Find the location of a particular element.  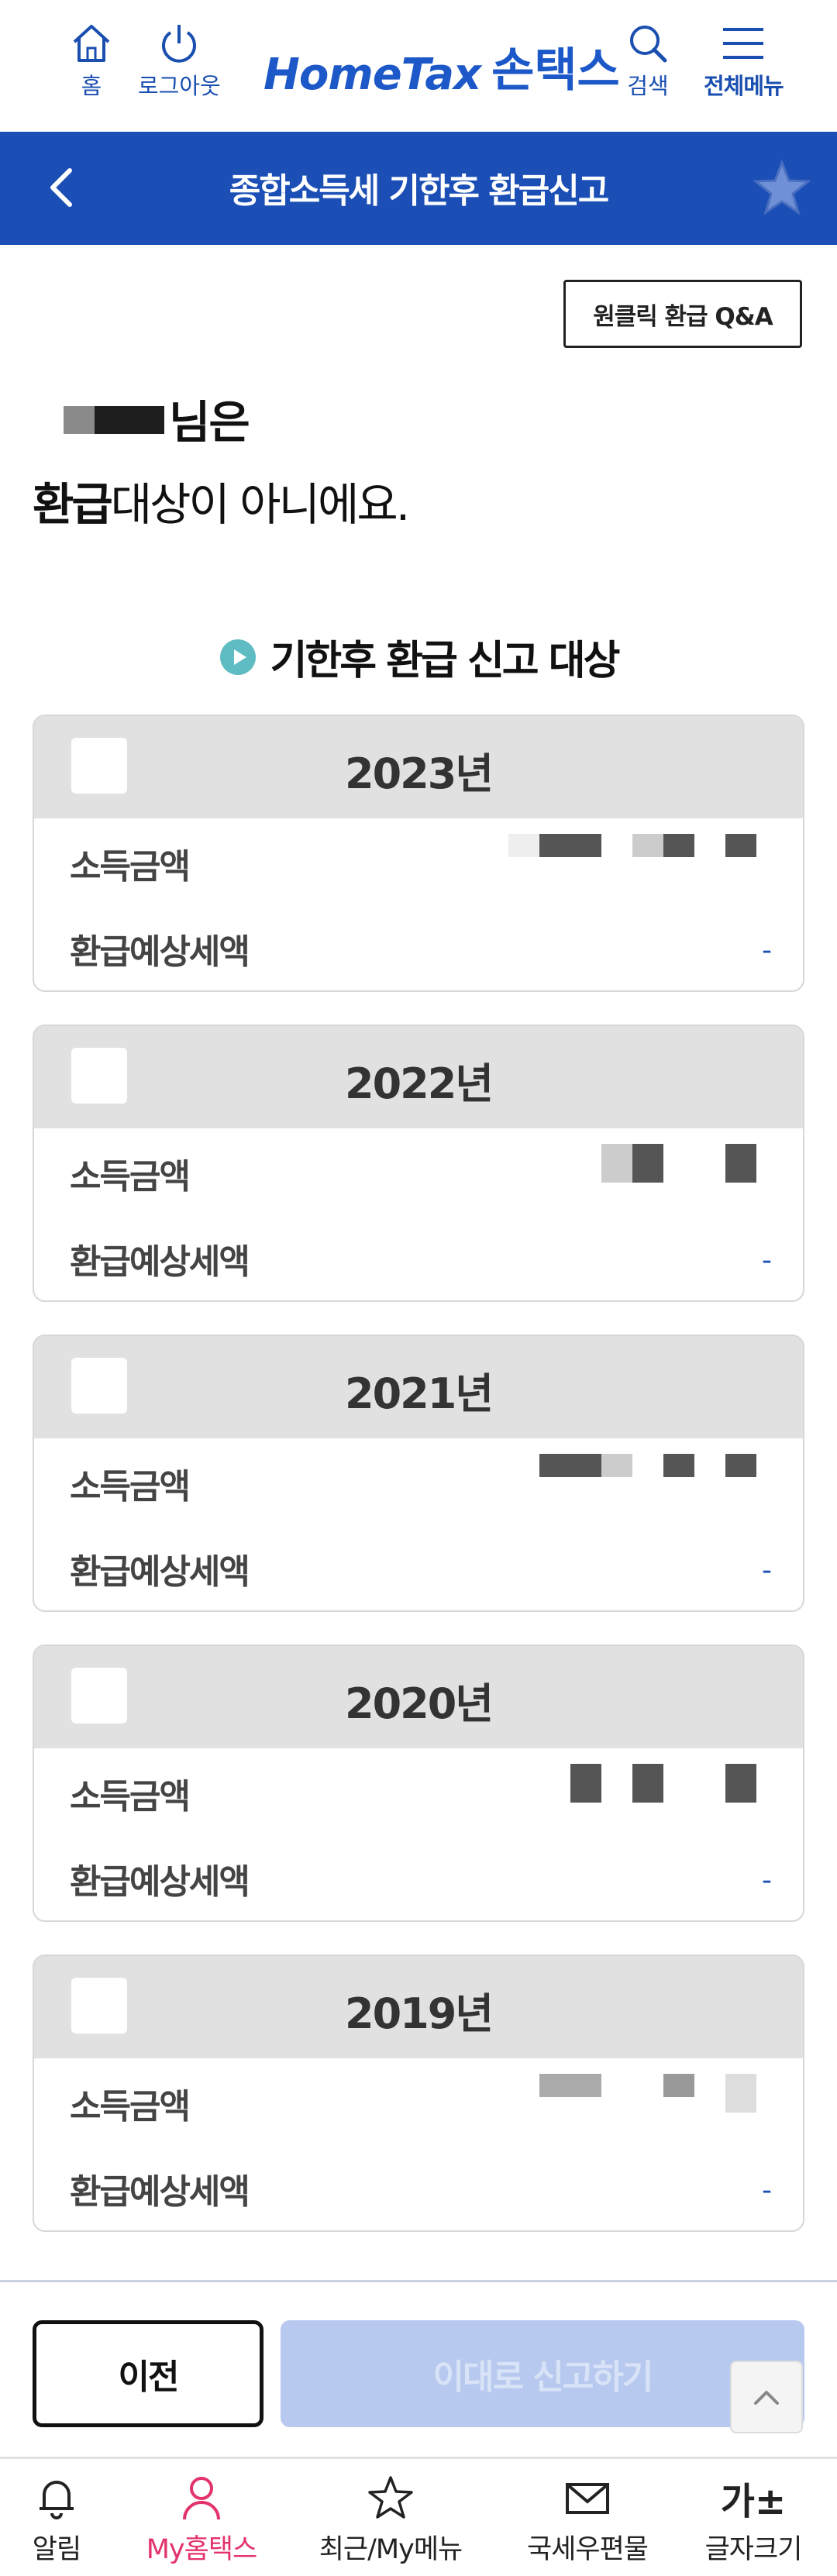

search-button: 검색 is located at coordinates (648, 62).